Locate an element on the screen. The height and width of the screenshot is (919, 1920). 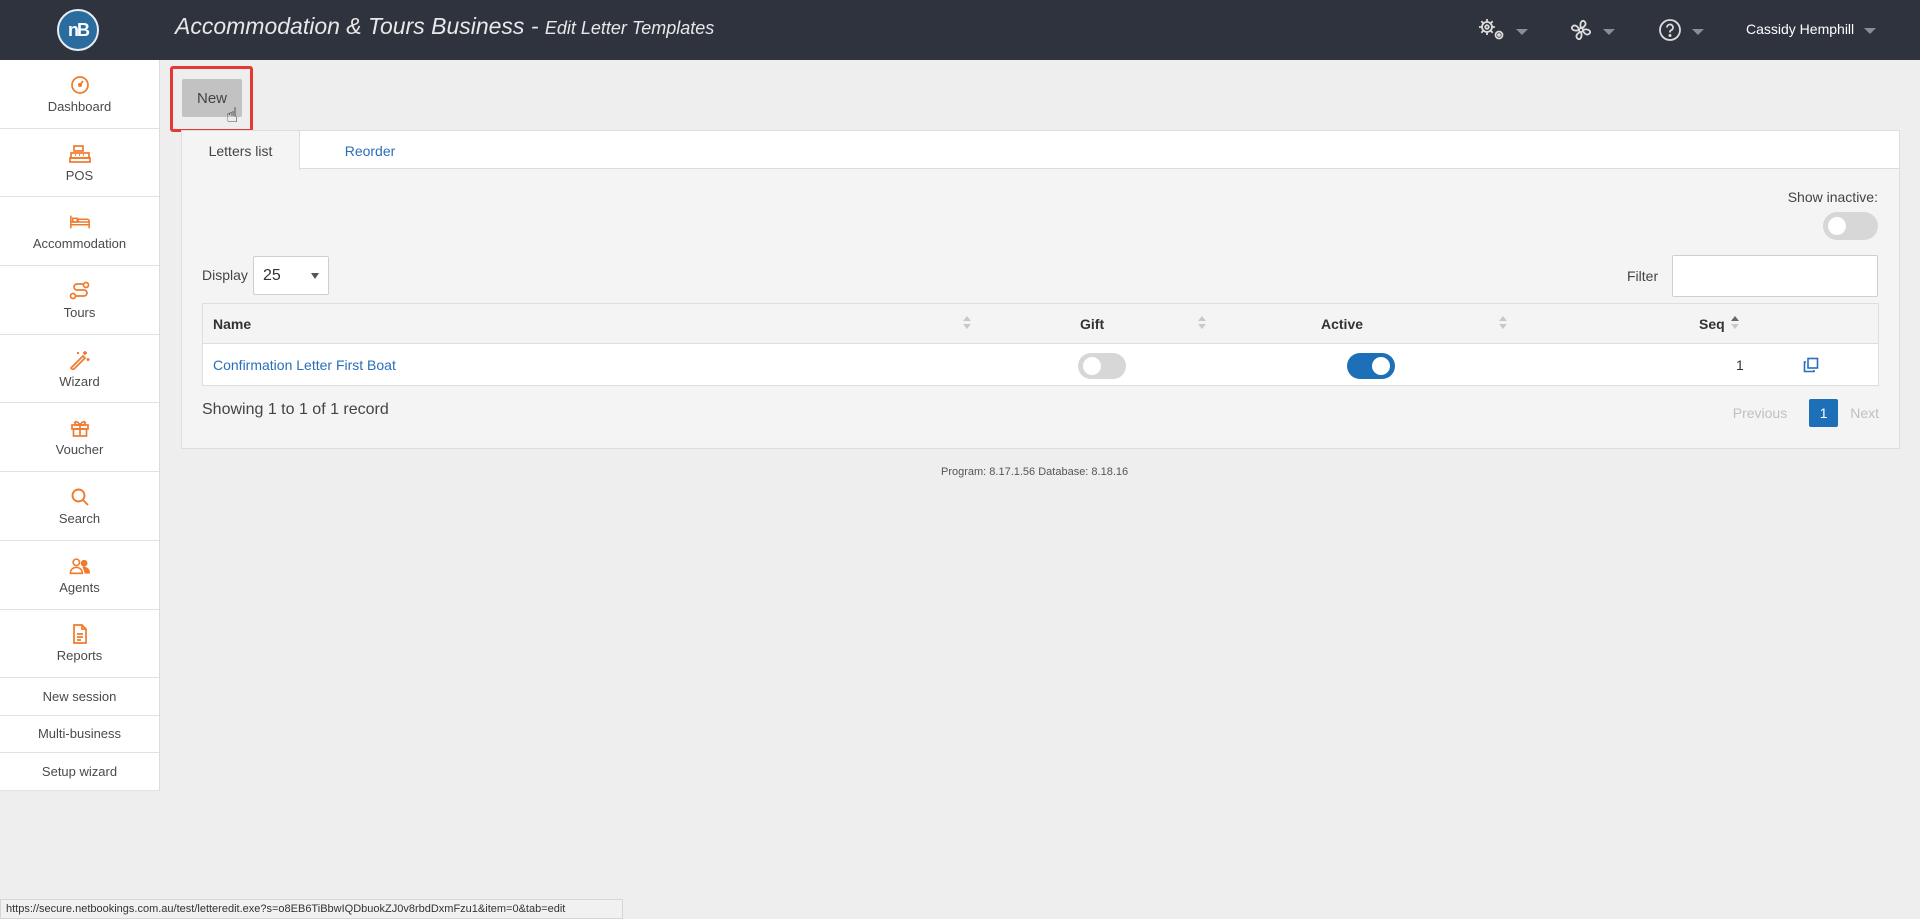
sidebar-item-voucher: Voucher is located at coordinates (79, 438).